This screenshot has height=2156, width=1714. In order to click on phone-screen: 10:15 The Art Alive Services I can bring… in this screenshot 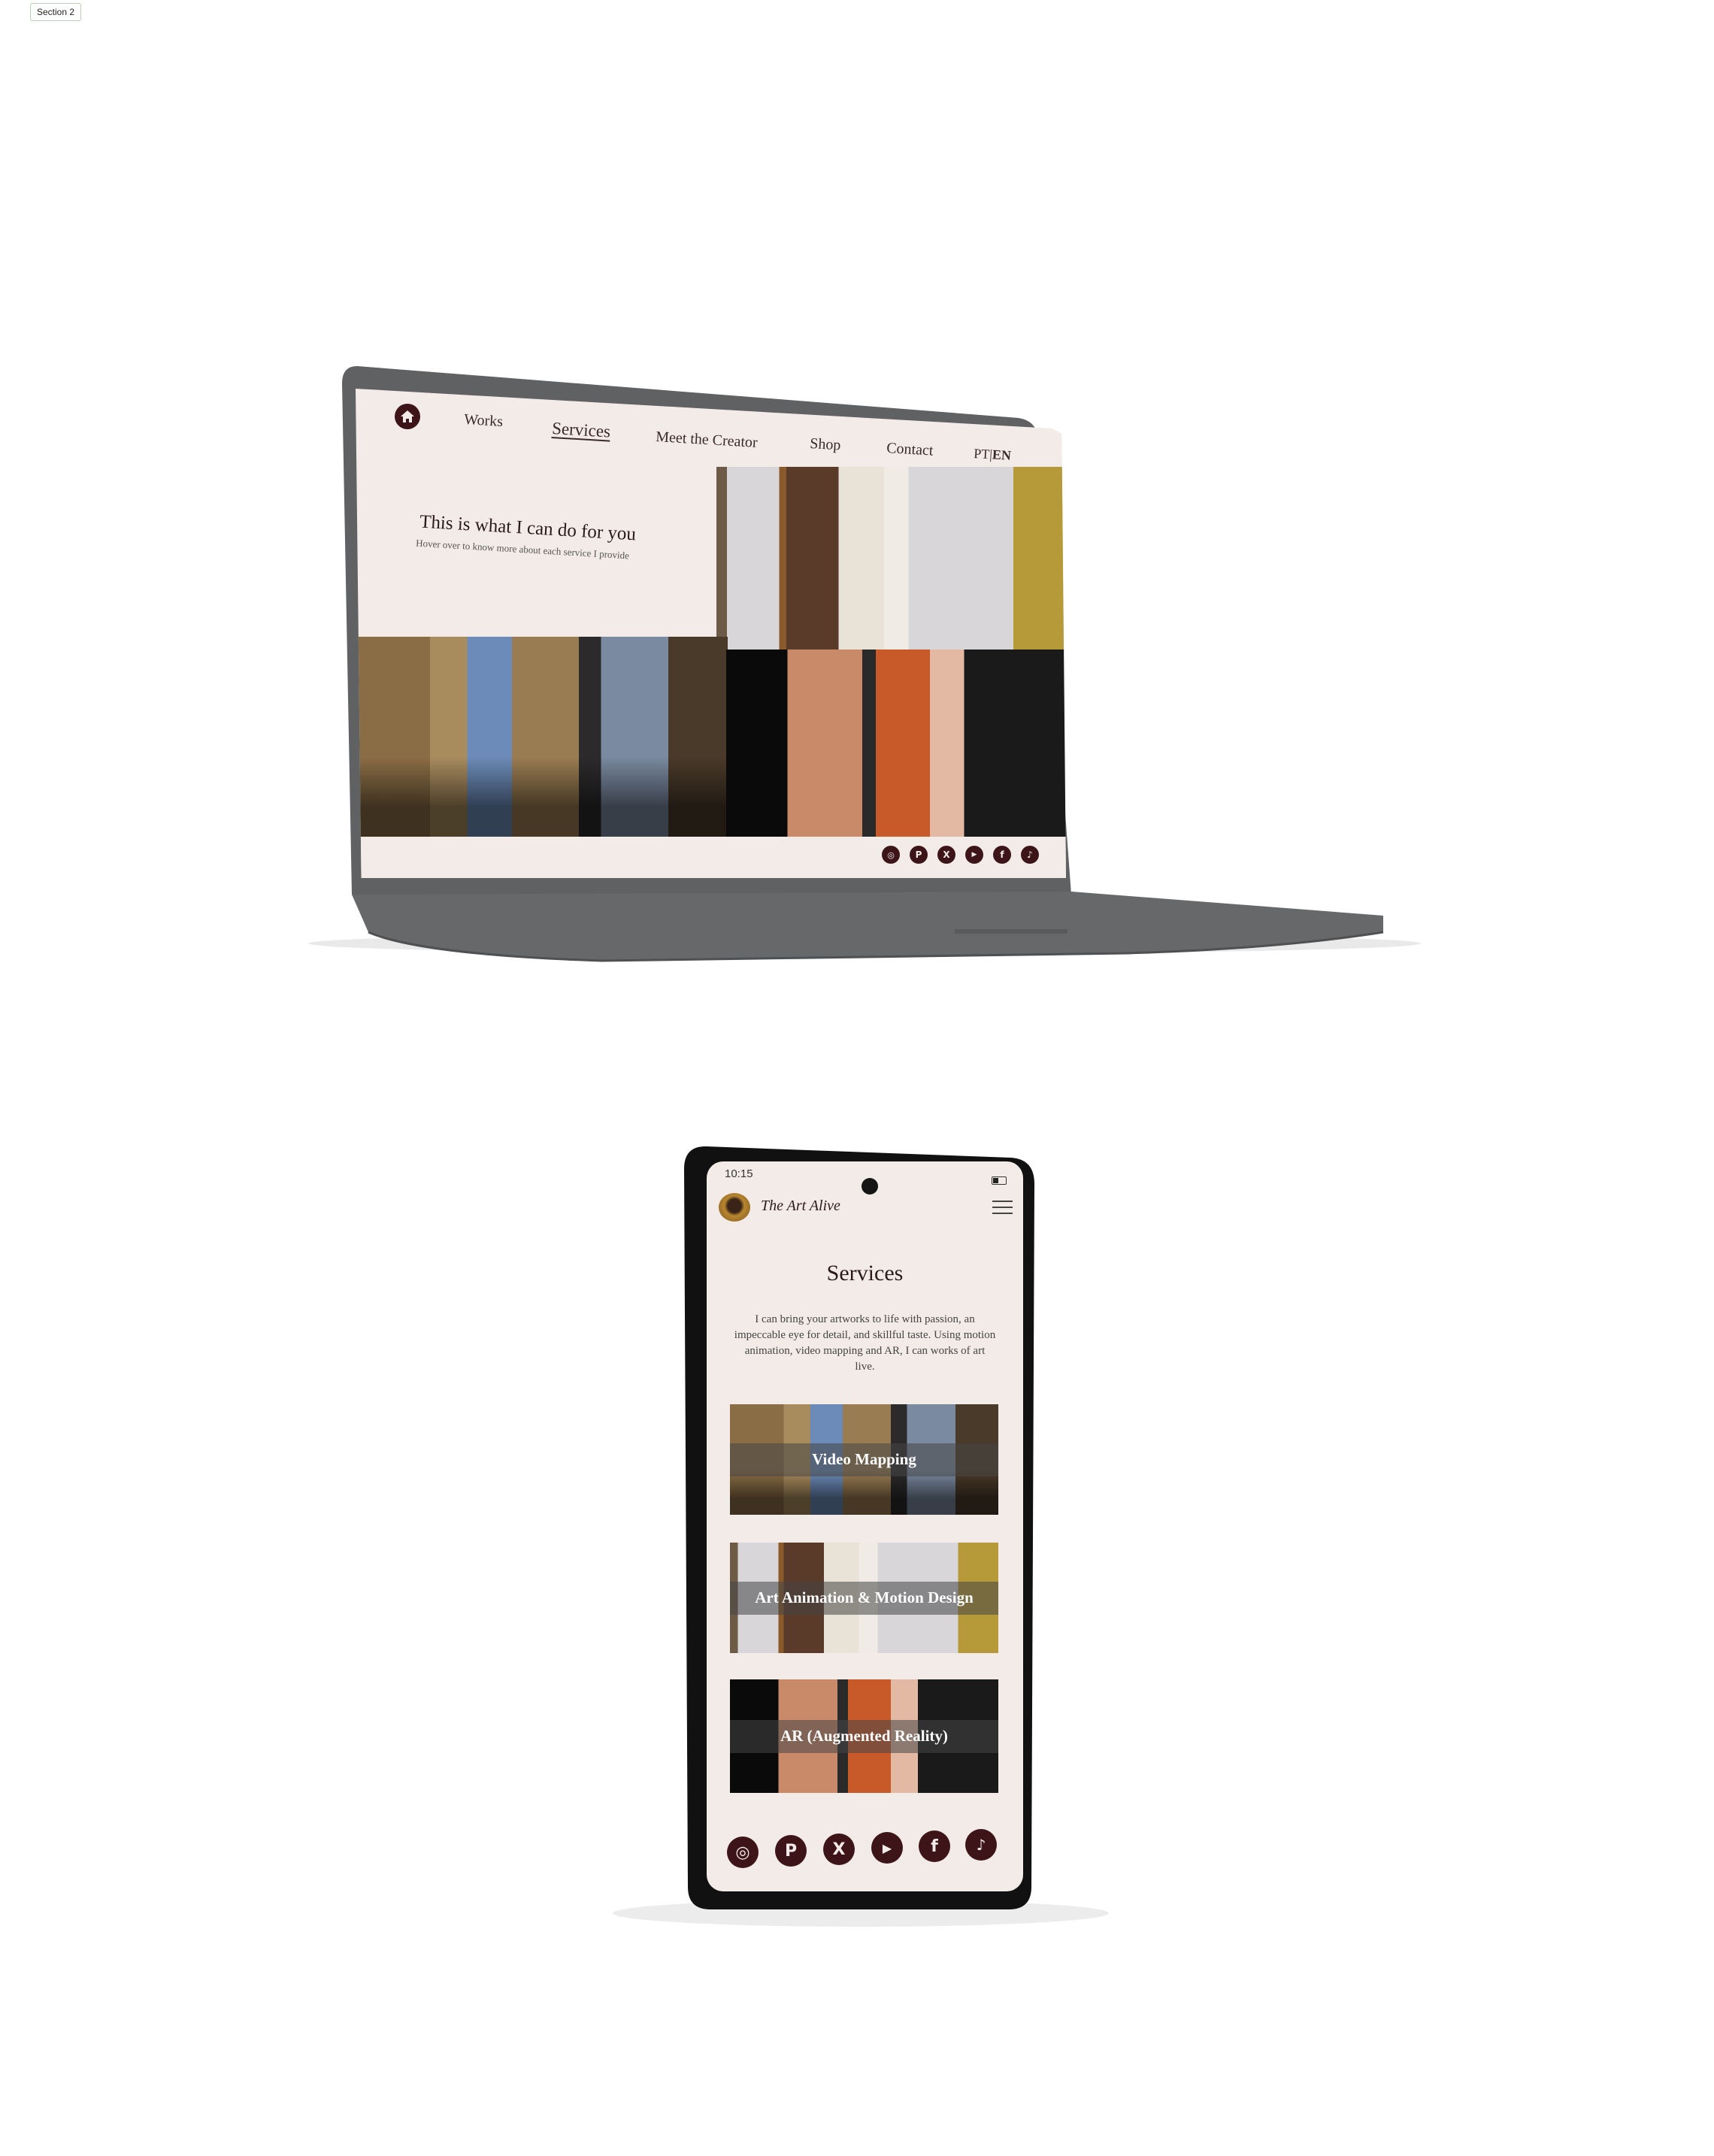, I will do `click(865, 1526)`.